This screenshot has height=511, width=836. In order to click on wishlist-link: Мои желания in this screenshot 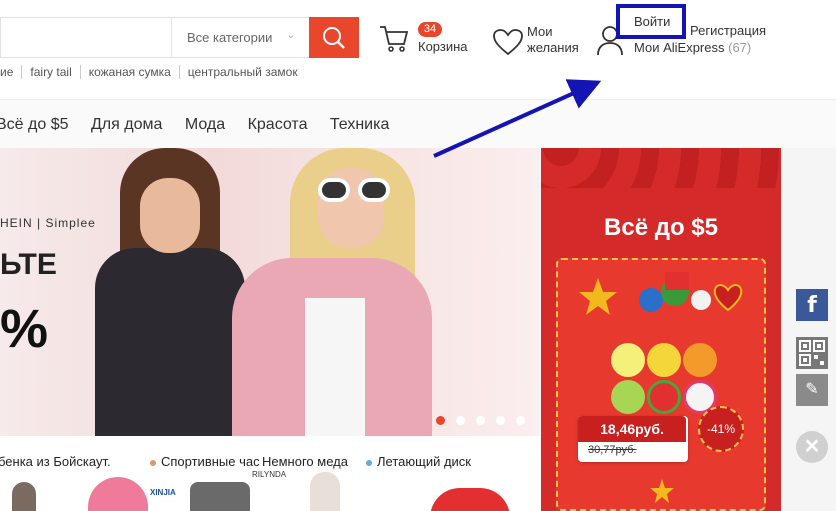, I will do `click(540, 42)`.